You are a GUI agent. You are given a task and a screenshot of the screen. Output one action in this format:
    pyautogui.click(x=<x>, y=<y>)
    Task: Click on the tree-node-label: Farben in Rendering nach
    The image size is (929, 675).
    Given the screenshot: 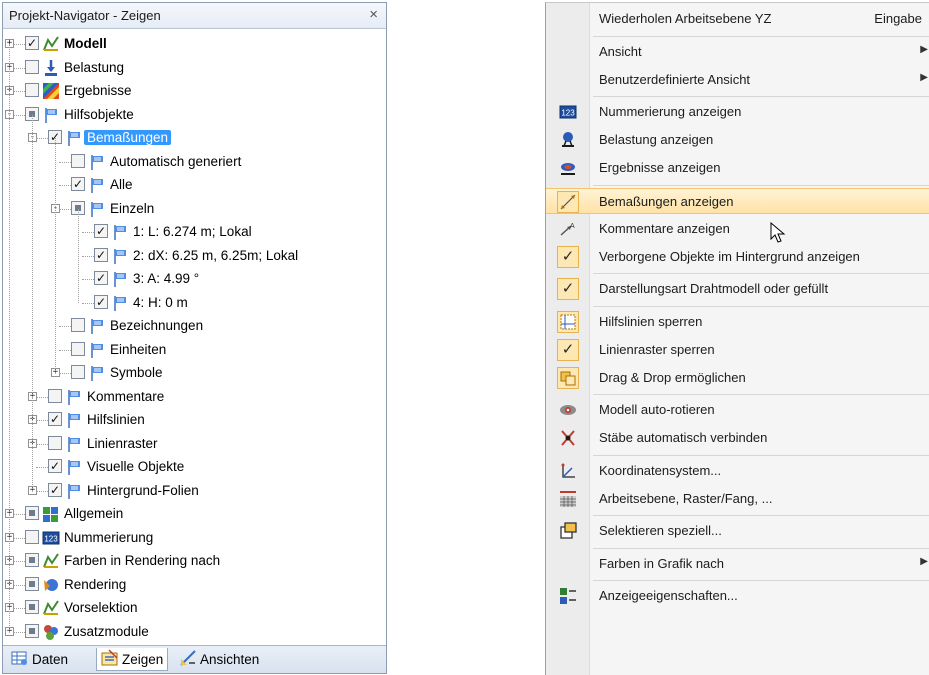 What is the action you would take?
    pyautogui.click(x=142, y=560)
    